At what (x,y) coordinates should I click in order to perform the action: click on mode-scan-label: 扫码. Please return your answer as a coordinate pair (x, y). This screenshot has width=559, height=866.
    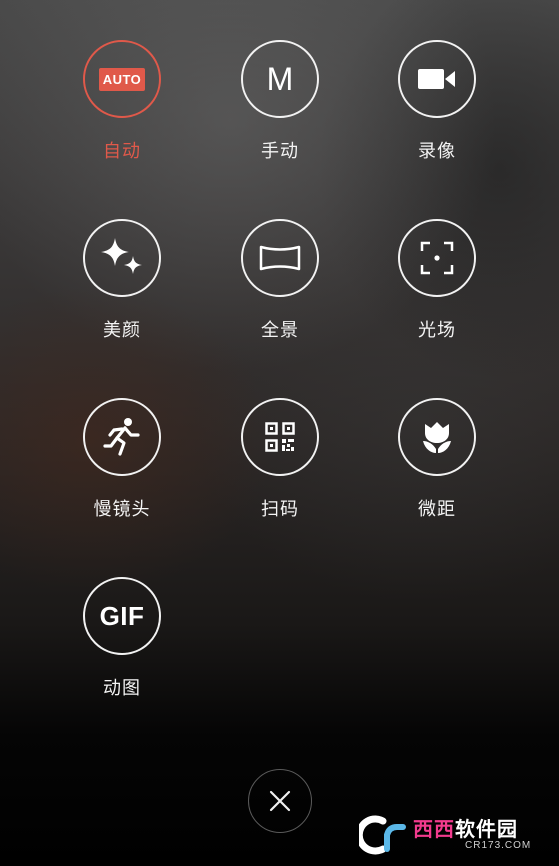
    Looking at the image, I should click on (280, 509).